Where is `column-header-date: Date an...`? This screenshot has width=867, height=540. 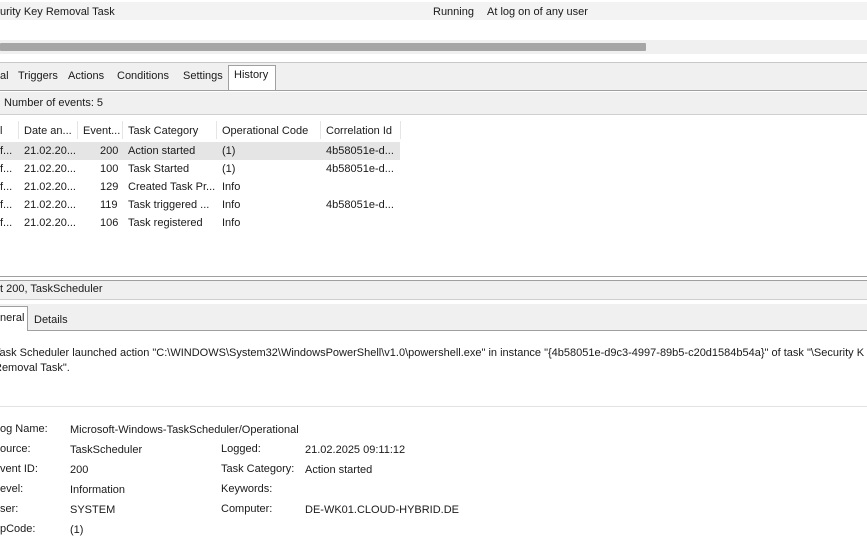 column-header-date: Date an... is located at coordinates (48, 131).